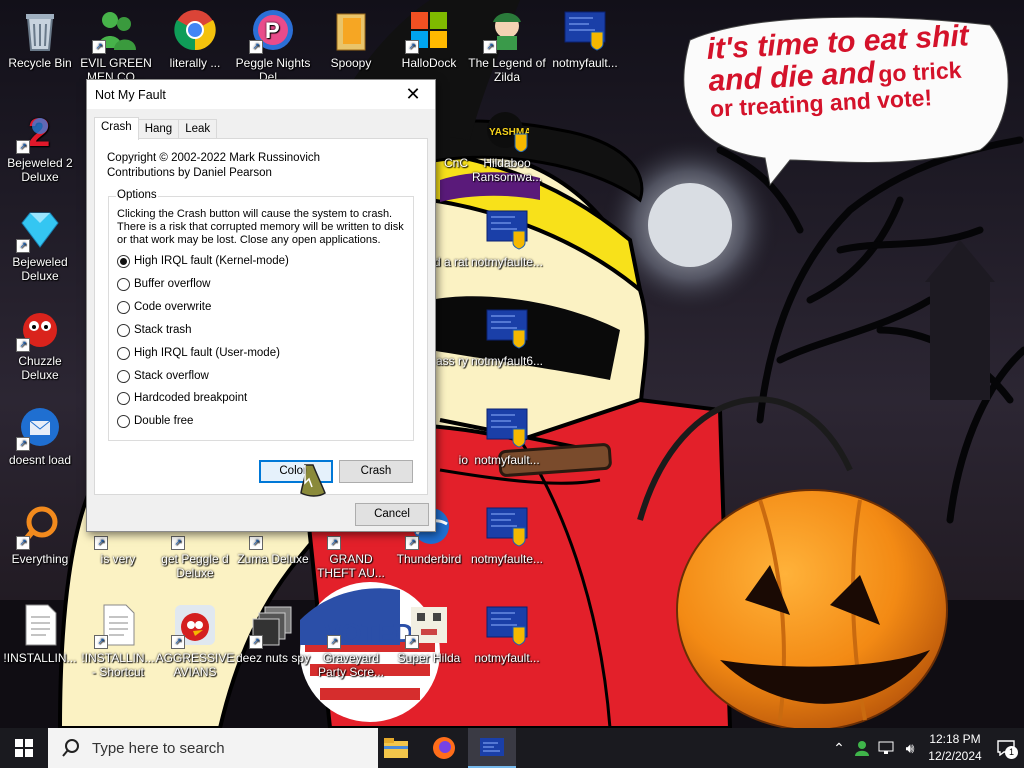  Describe the element at coordinates (154, 330) in the screenshot. I see `option-stack-trash: Stack trash` at that location.